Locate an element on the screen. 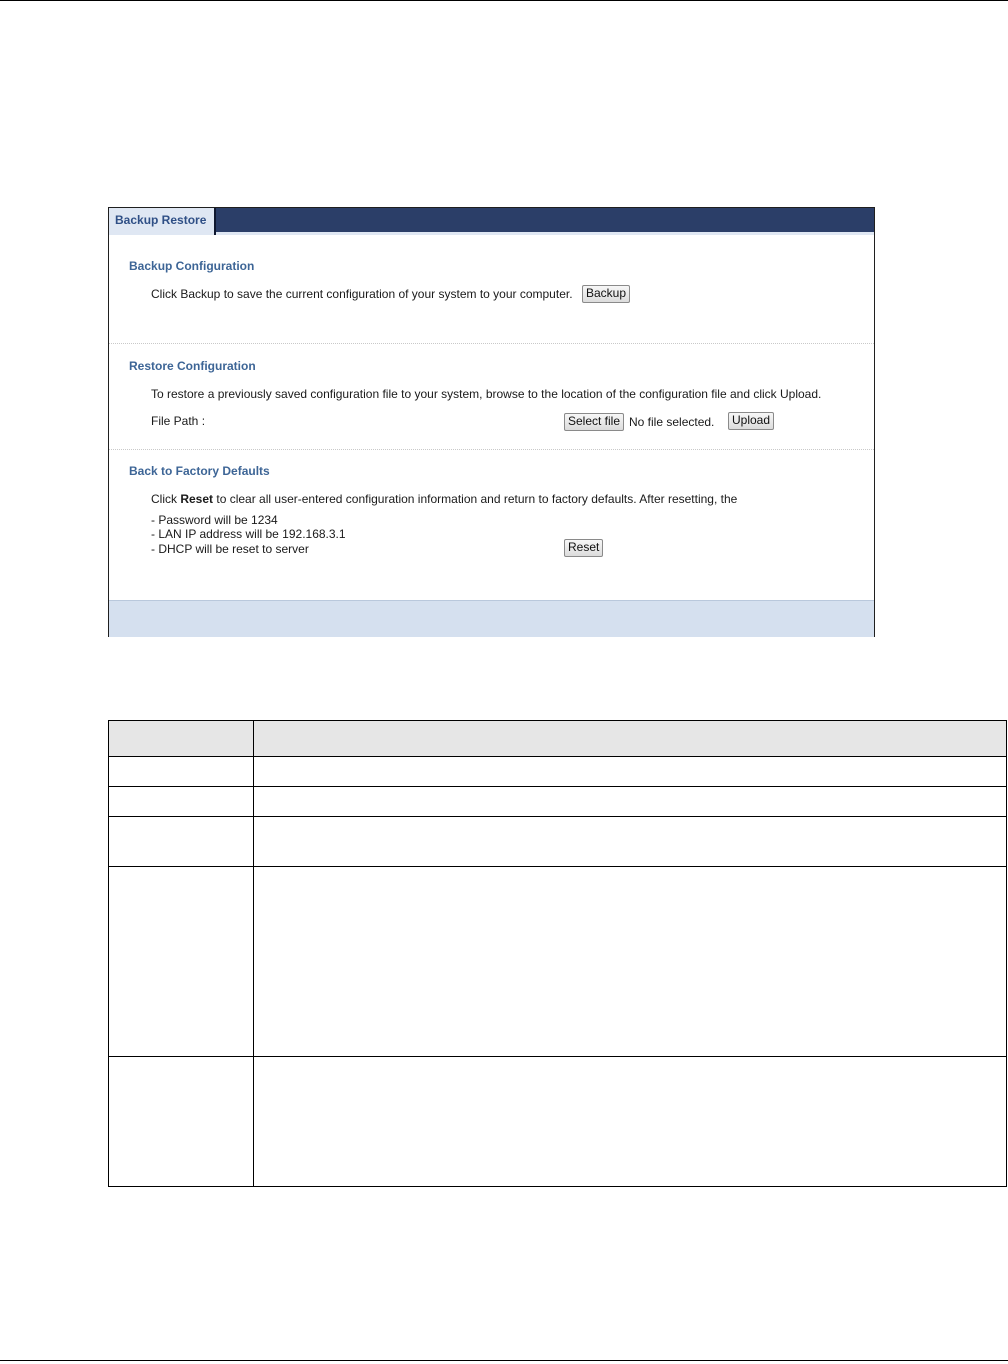 The height and width of the screenshot is (1364, 1008). tab-backup-restore: Backup Restore is located at coordinates (162, 221).